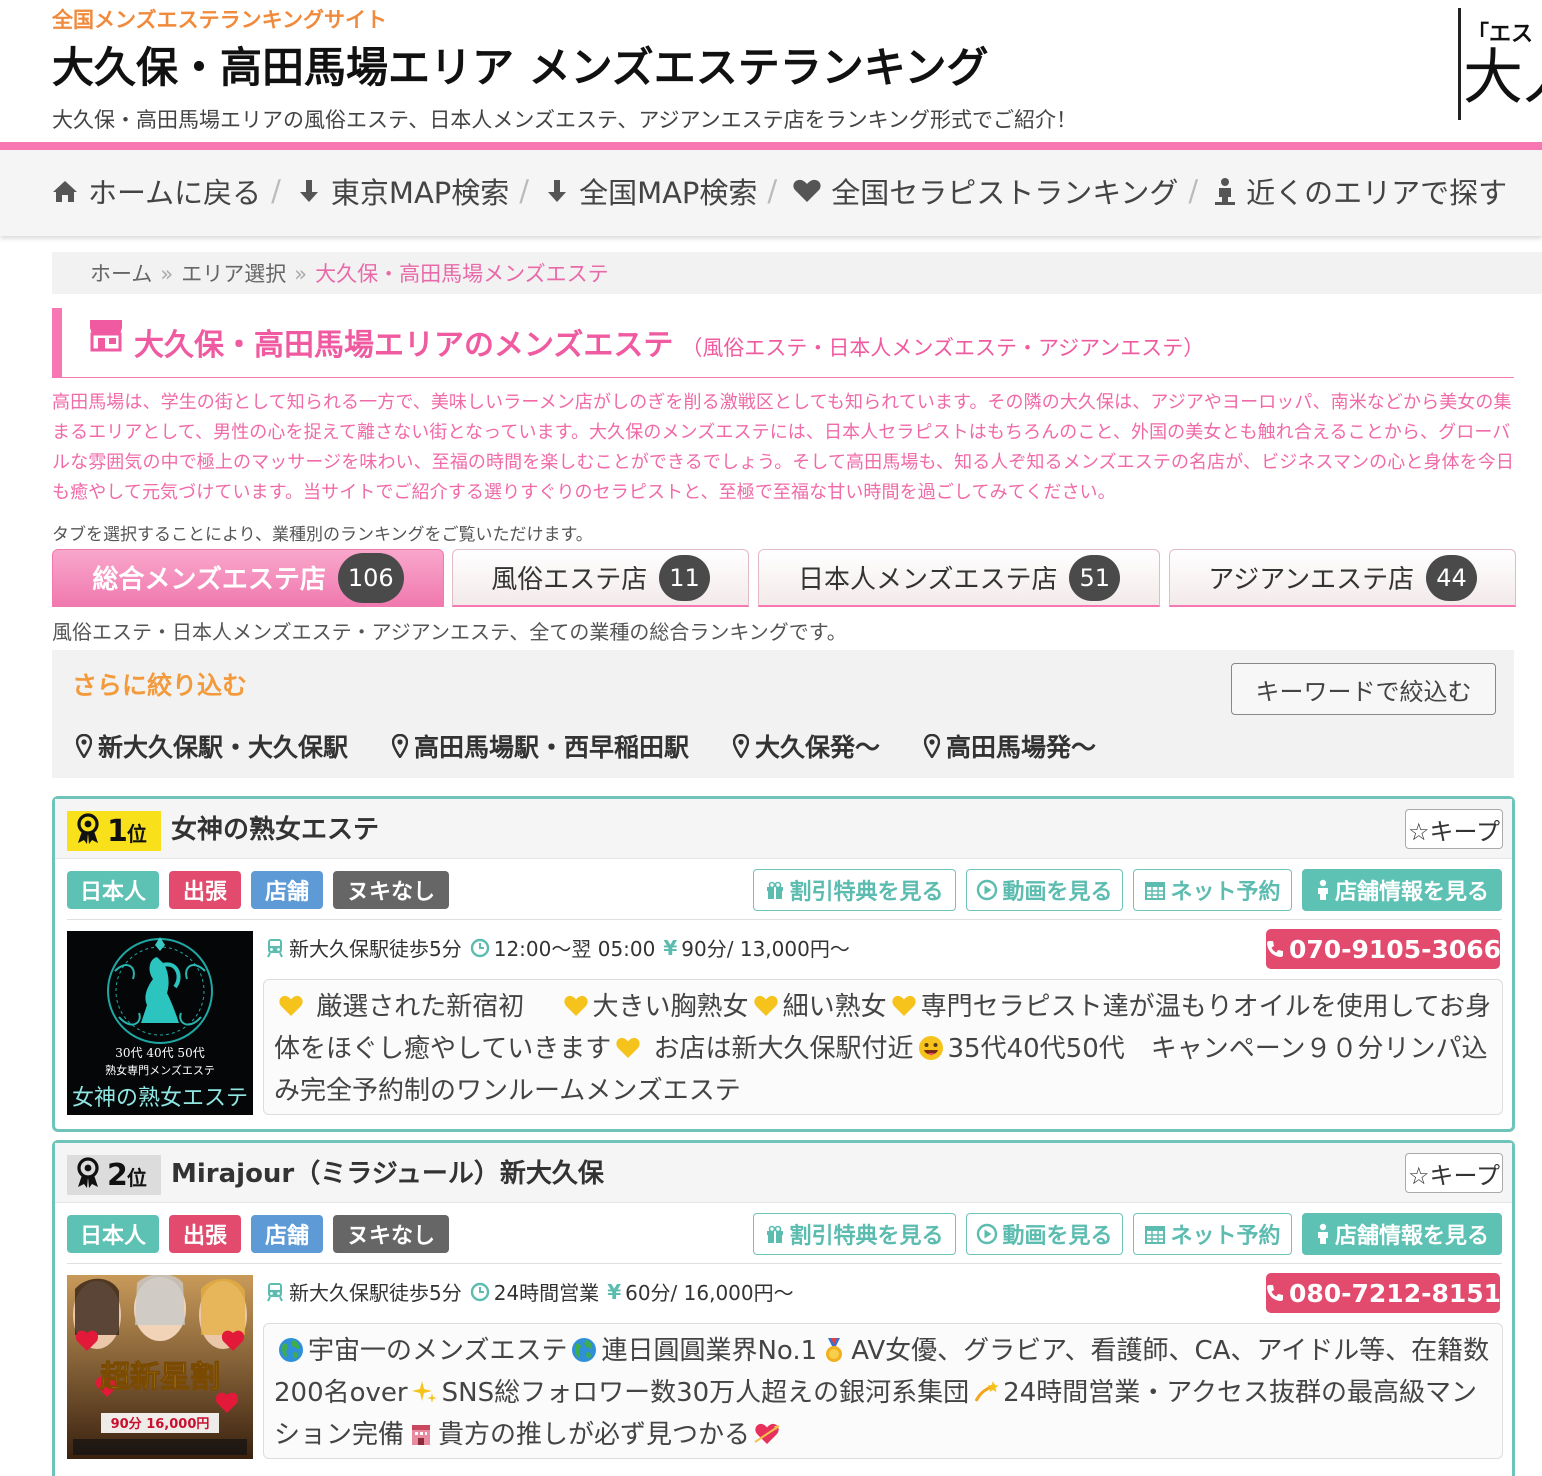 The image size is (1542, 1476). I want to click on shop-thumbnail: 超新星割 90分 16,000円, so click(160, 1367).